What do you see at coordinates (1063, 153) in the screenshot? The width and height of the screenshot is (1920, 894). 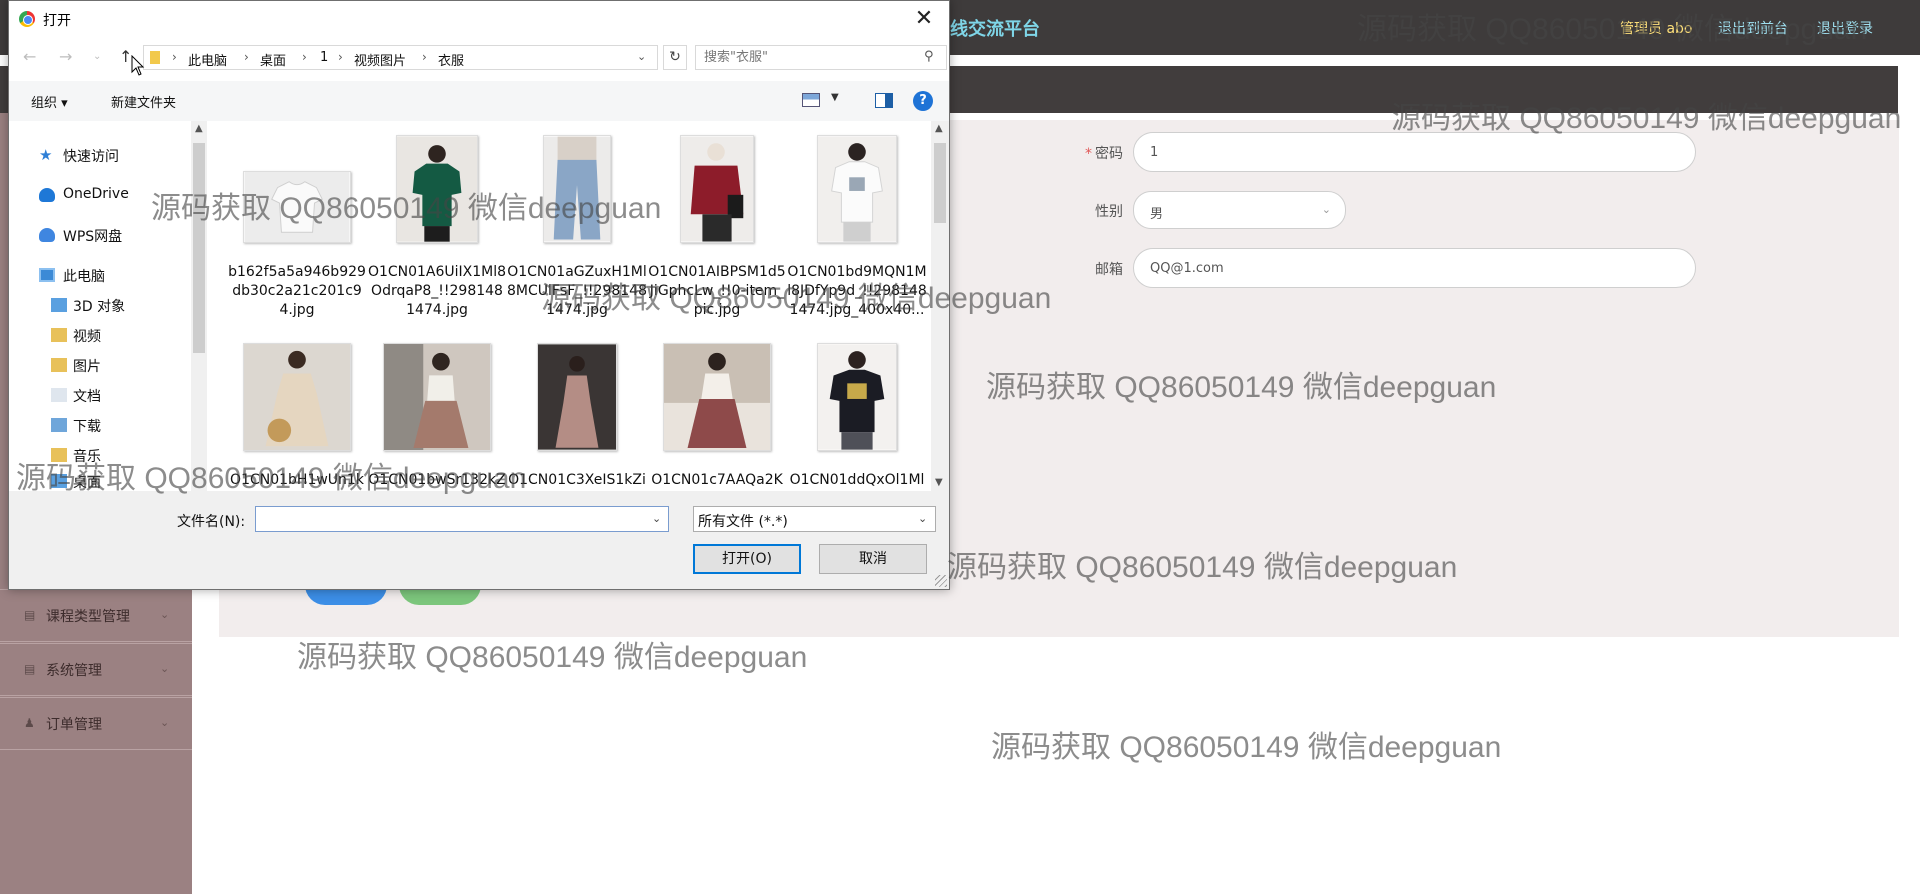 I see `password-label: * 密码` at bounding box center [1063, 153].